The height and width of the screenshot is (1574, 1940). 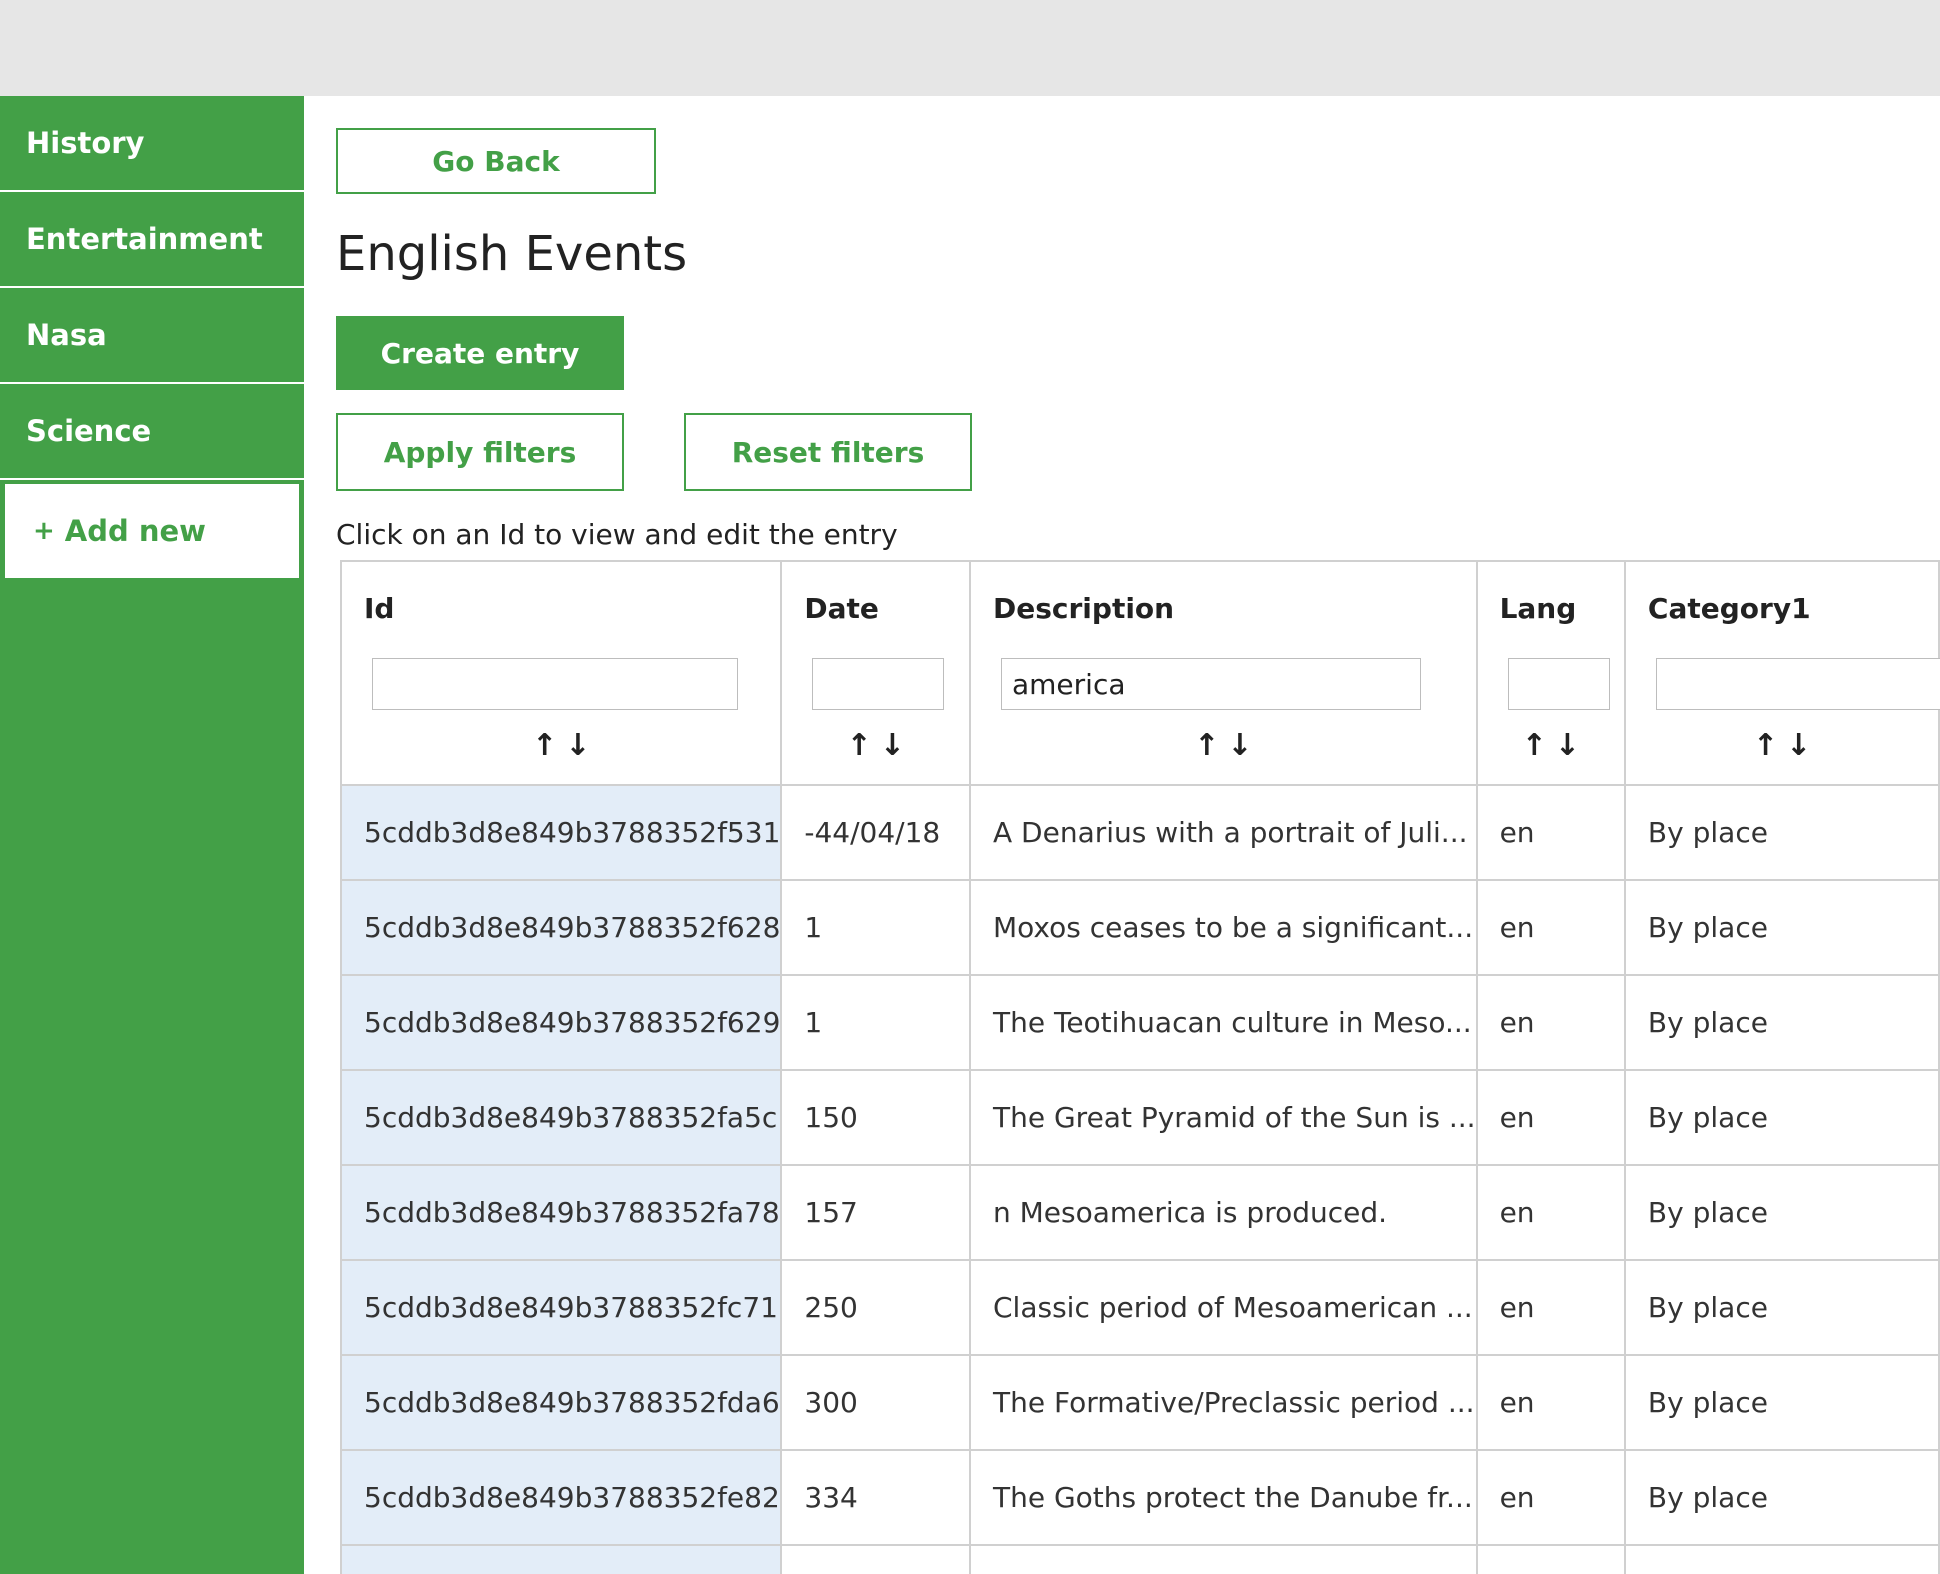 What do you see at coordinates (878, 684) in the screenshot?
I see `filter-input-date` at bounding box center [878, 684].